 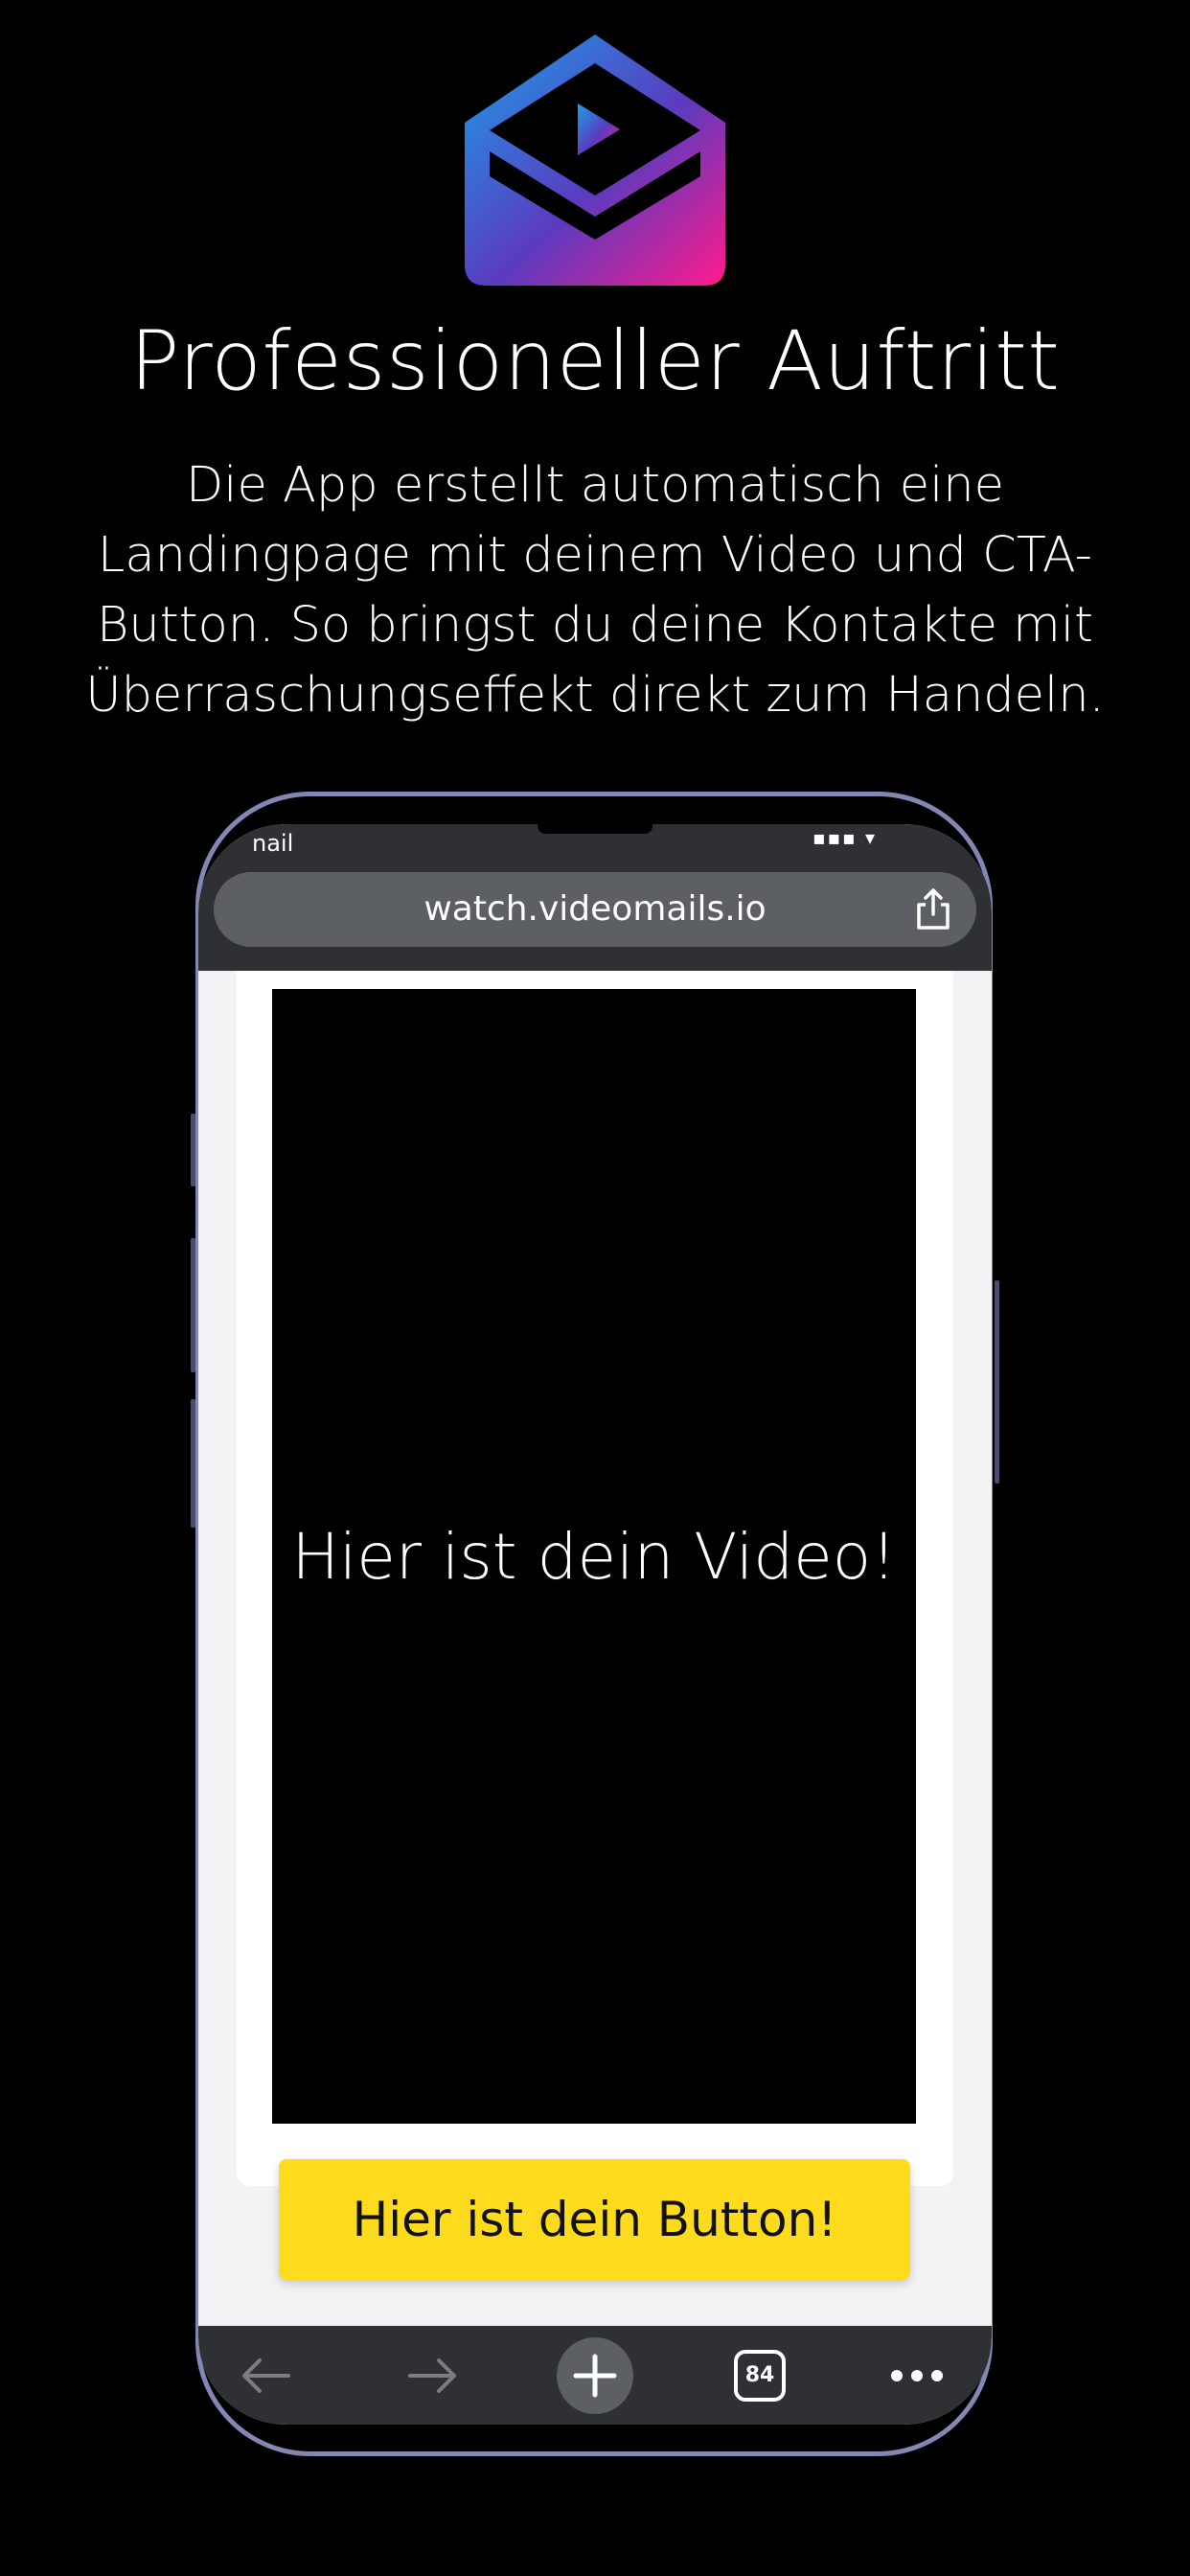 What do you see at coordinates (595, 160) in the screenshot?
I see `envelope-play-icon` at bounding box center [595, 160].